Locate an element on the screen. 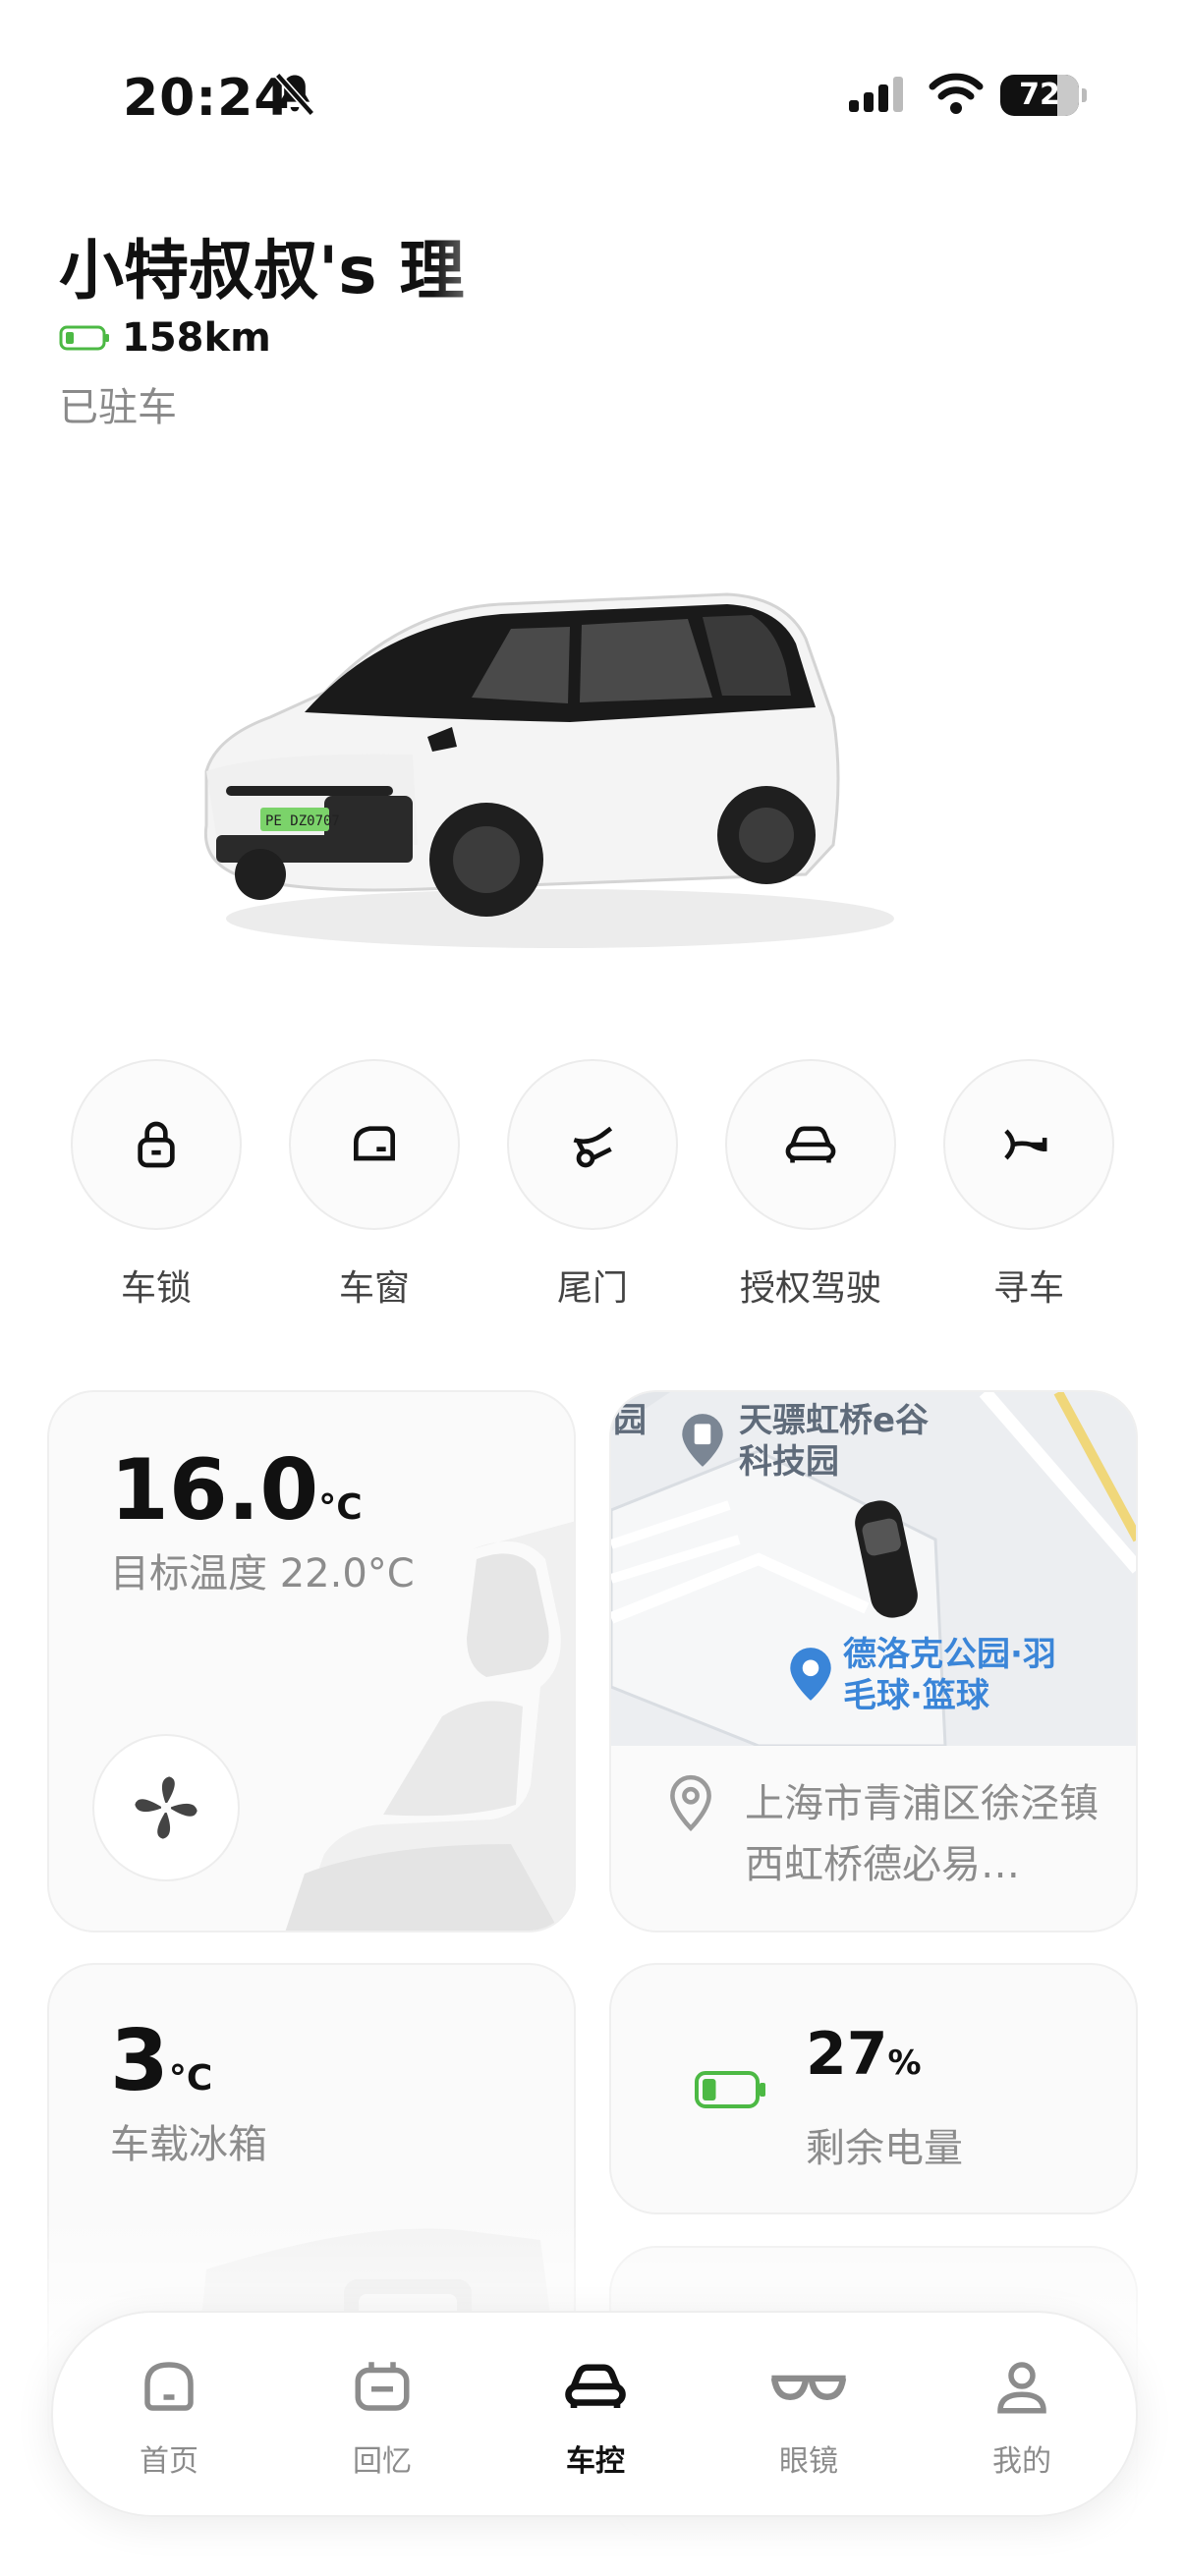 The width and height of the screenshot is (1185, 2576). battery-percentage: 27% is located at coordinates (864, 2054).